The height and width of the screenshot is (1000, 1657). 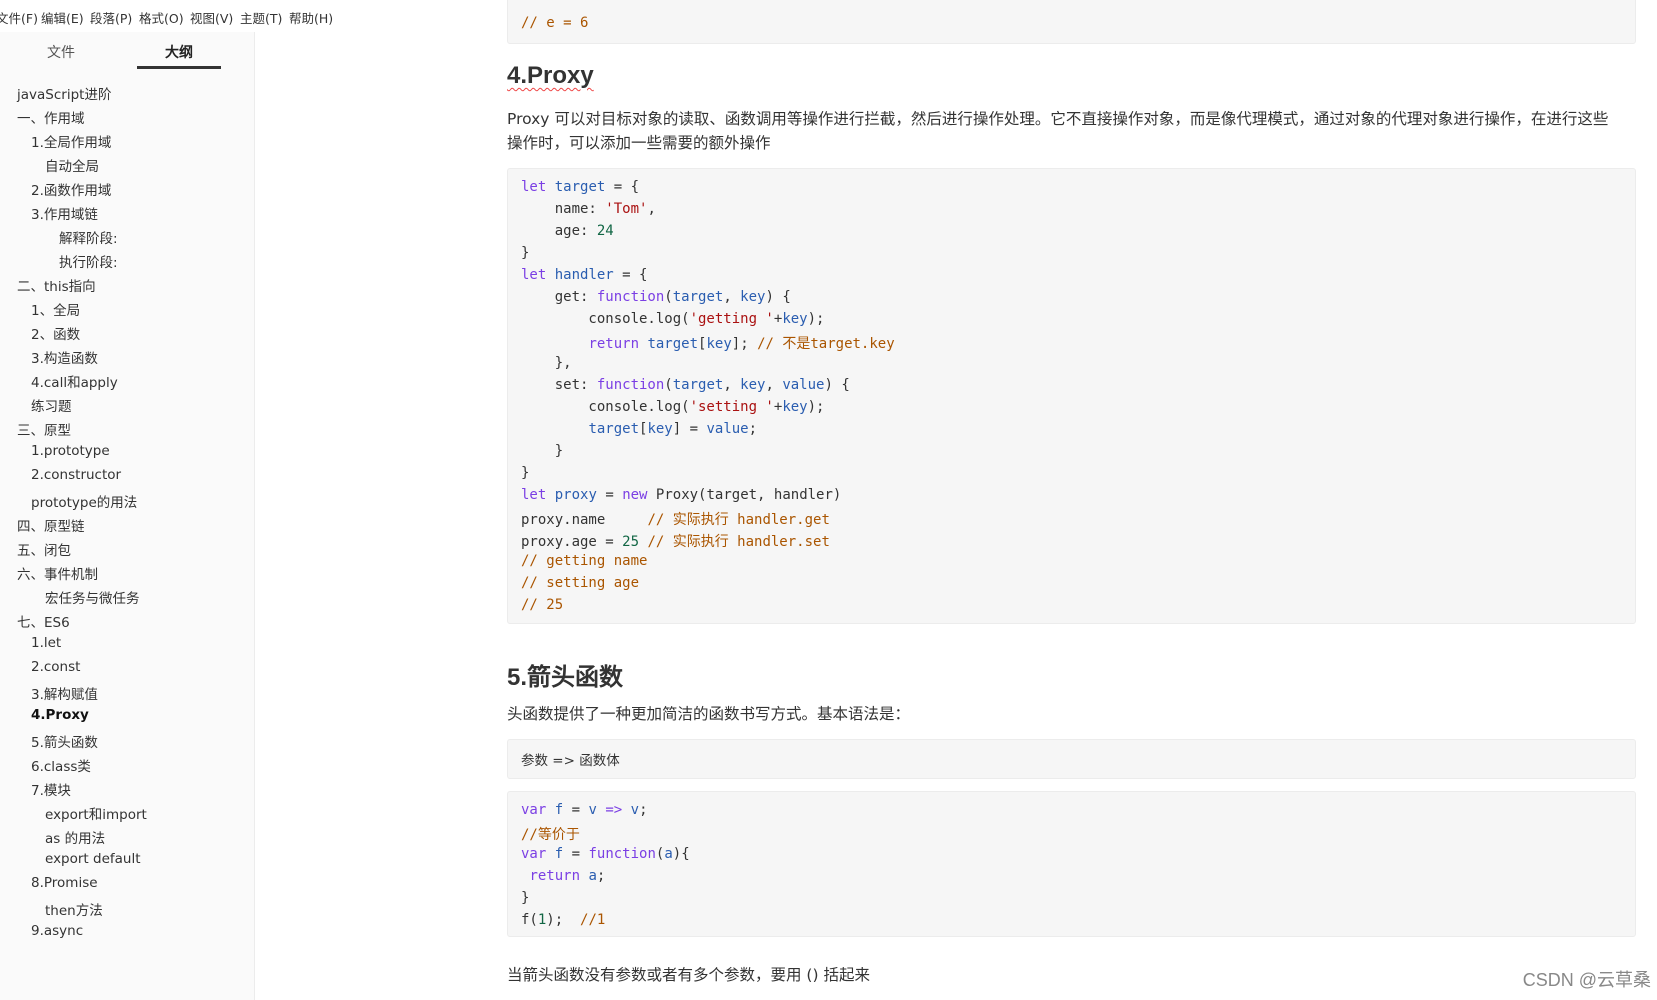 I want to click on code-line: set: function(target, key, value) {, so click(x=685, y=385).